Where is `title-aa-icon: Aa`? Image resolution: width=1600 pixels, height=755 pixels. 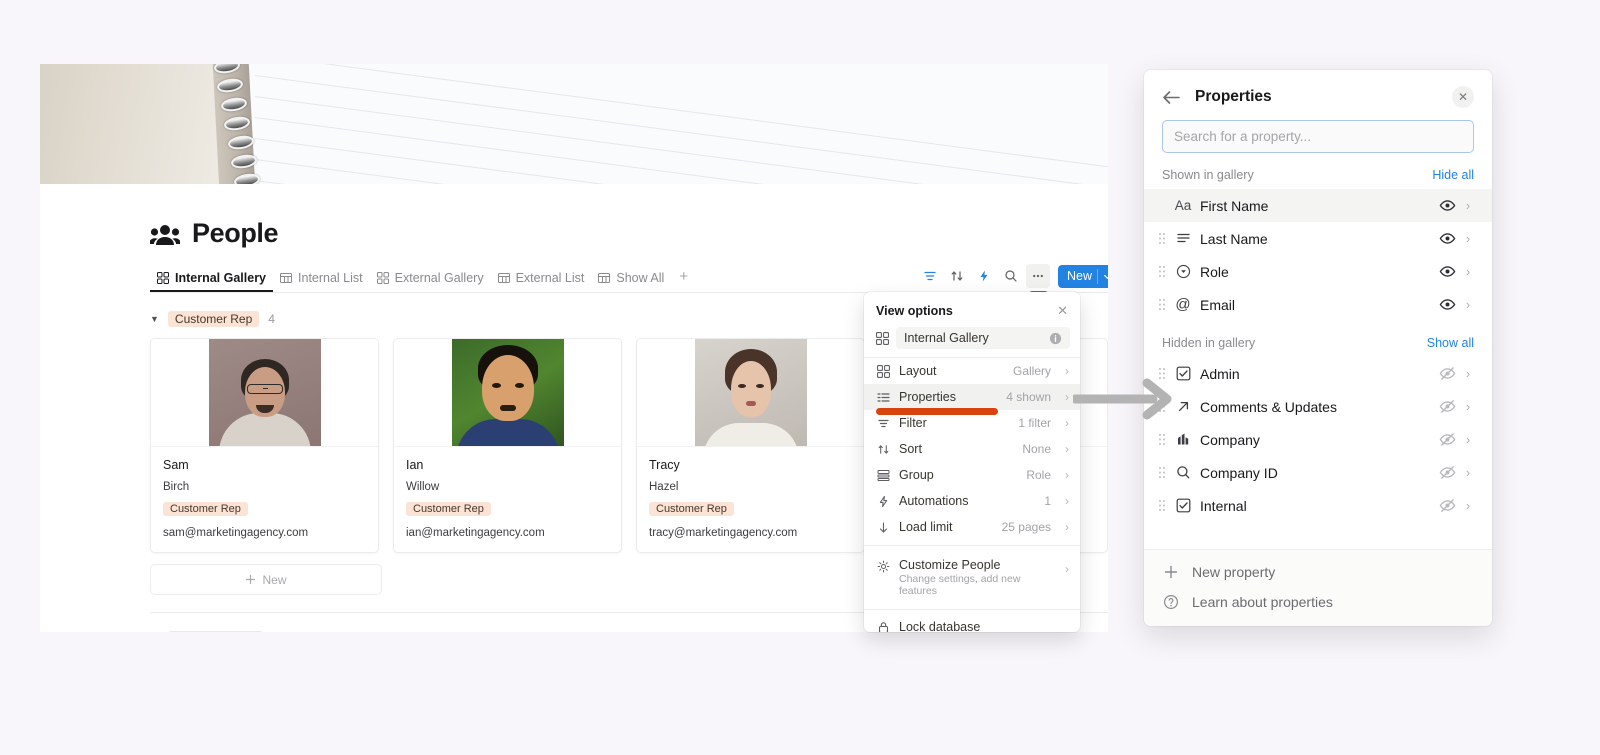 title-aa-icon: Aa is located at coordinates (1183, 205).